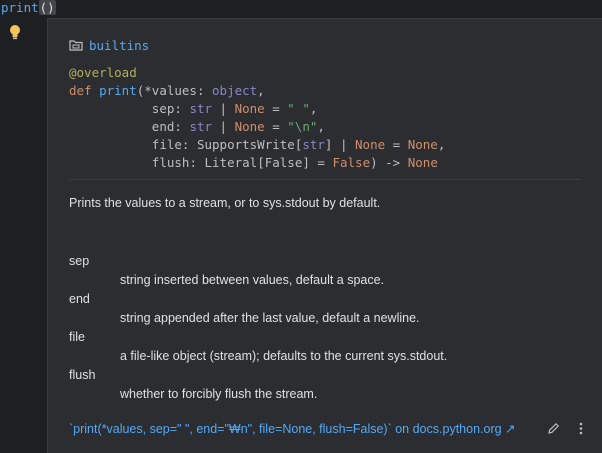  I want to click on editor-gutter, so click(23, 234).